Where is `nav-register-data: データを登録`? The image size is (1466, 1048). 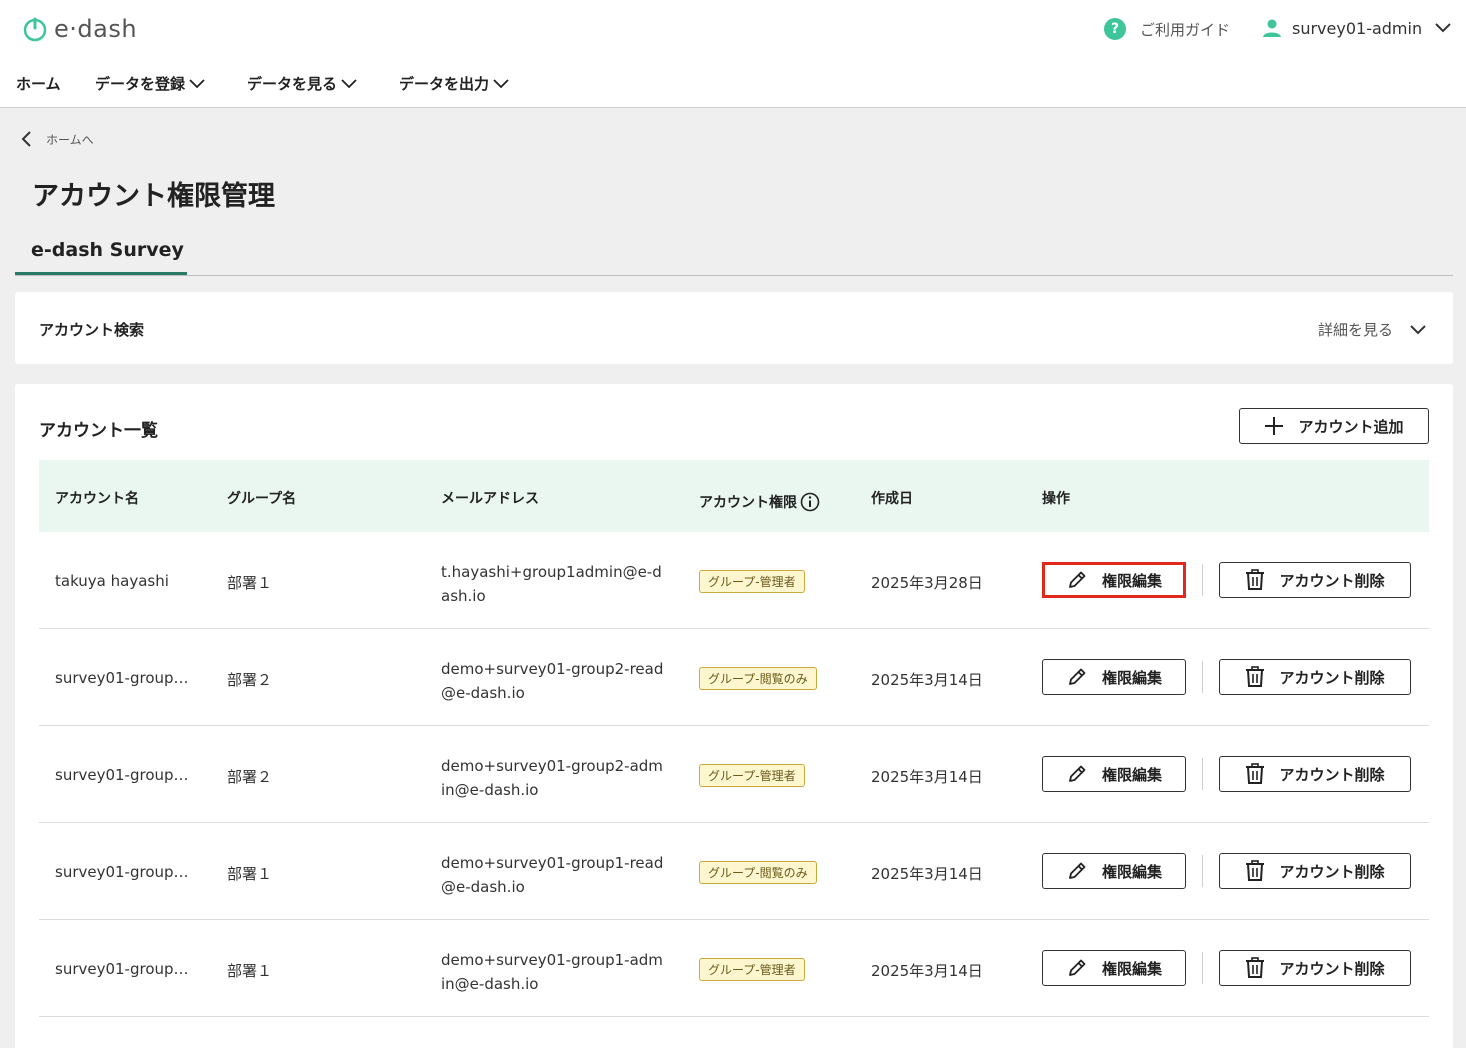
nav-register-data: データを登録 is located at coordinates (150, 83).